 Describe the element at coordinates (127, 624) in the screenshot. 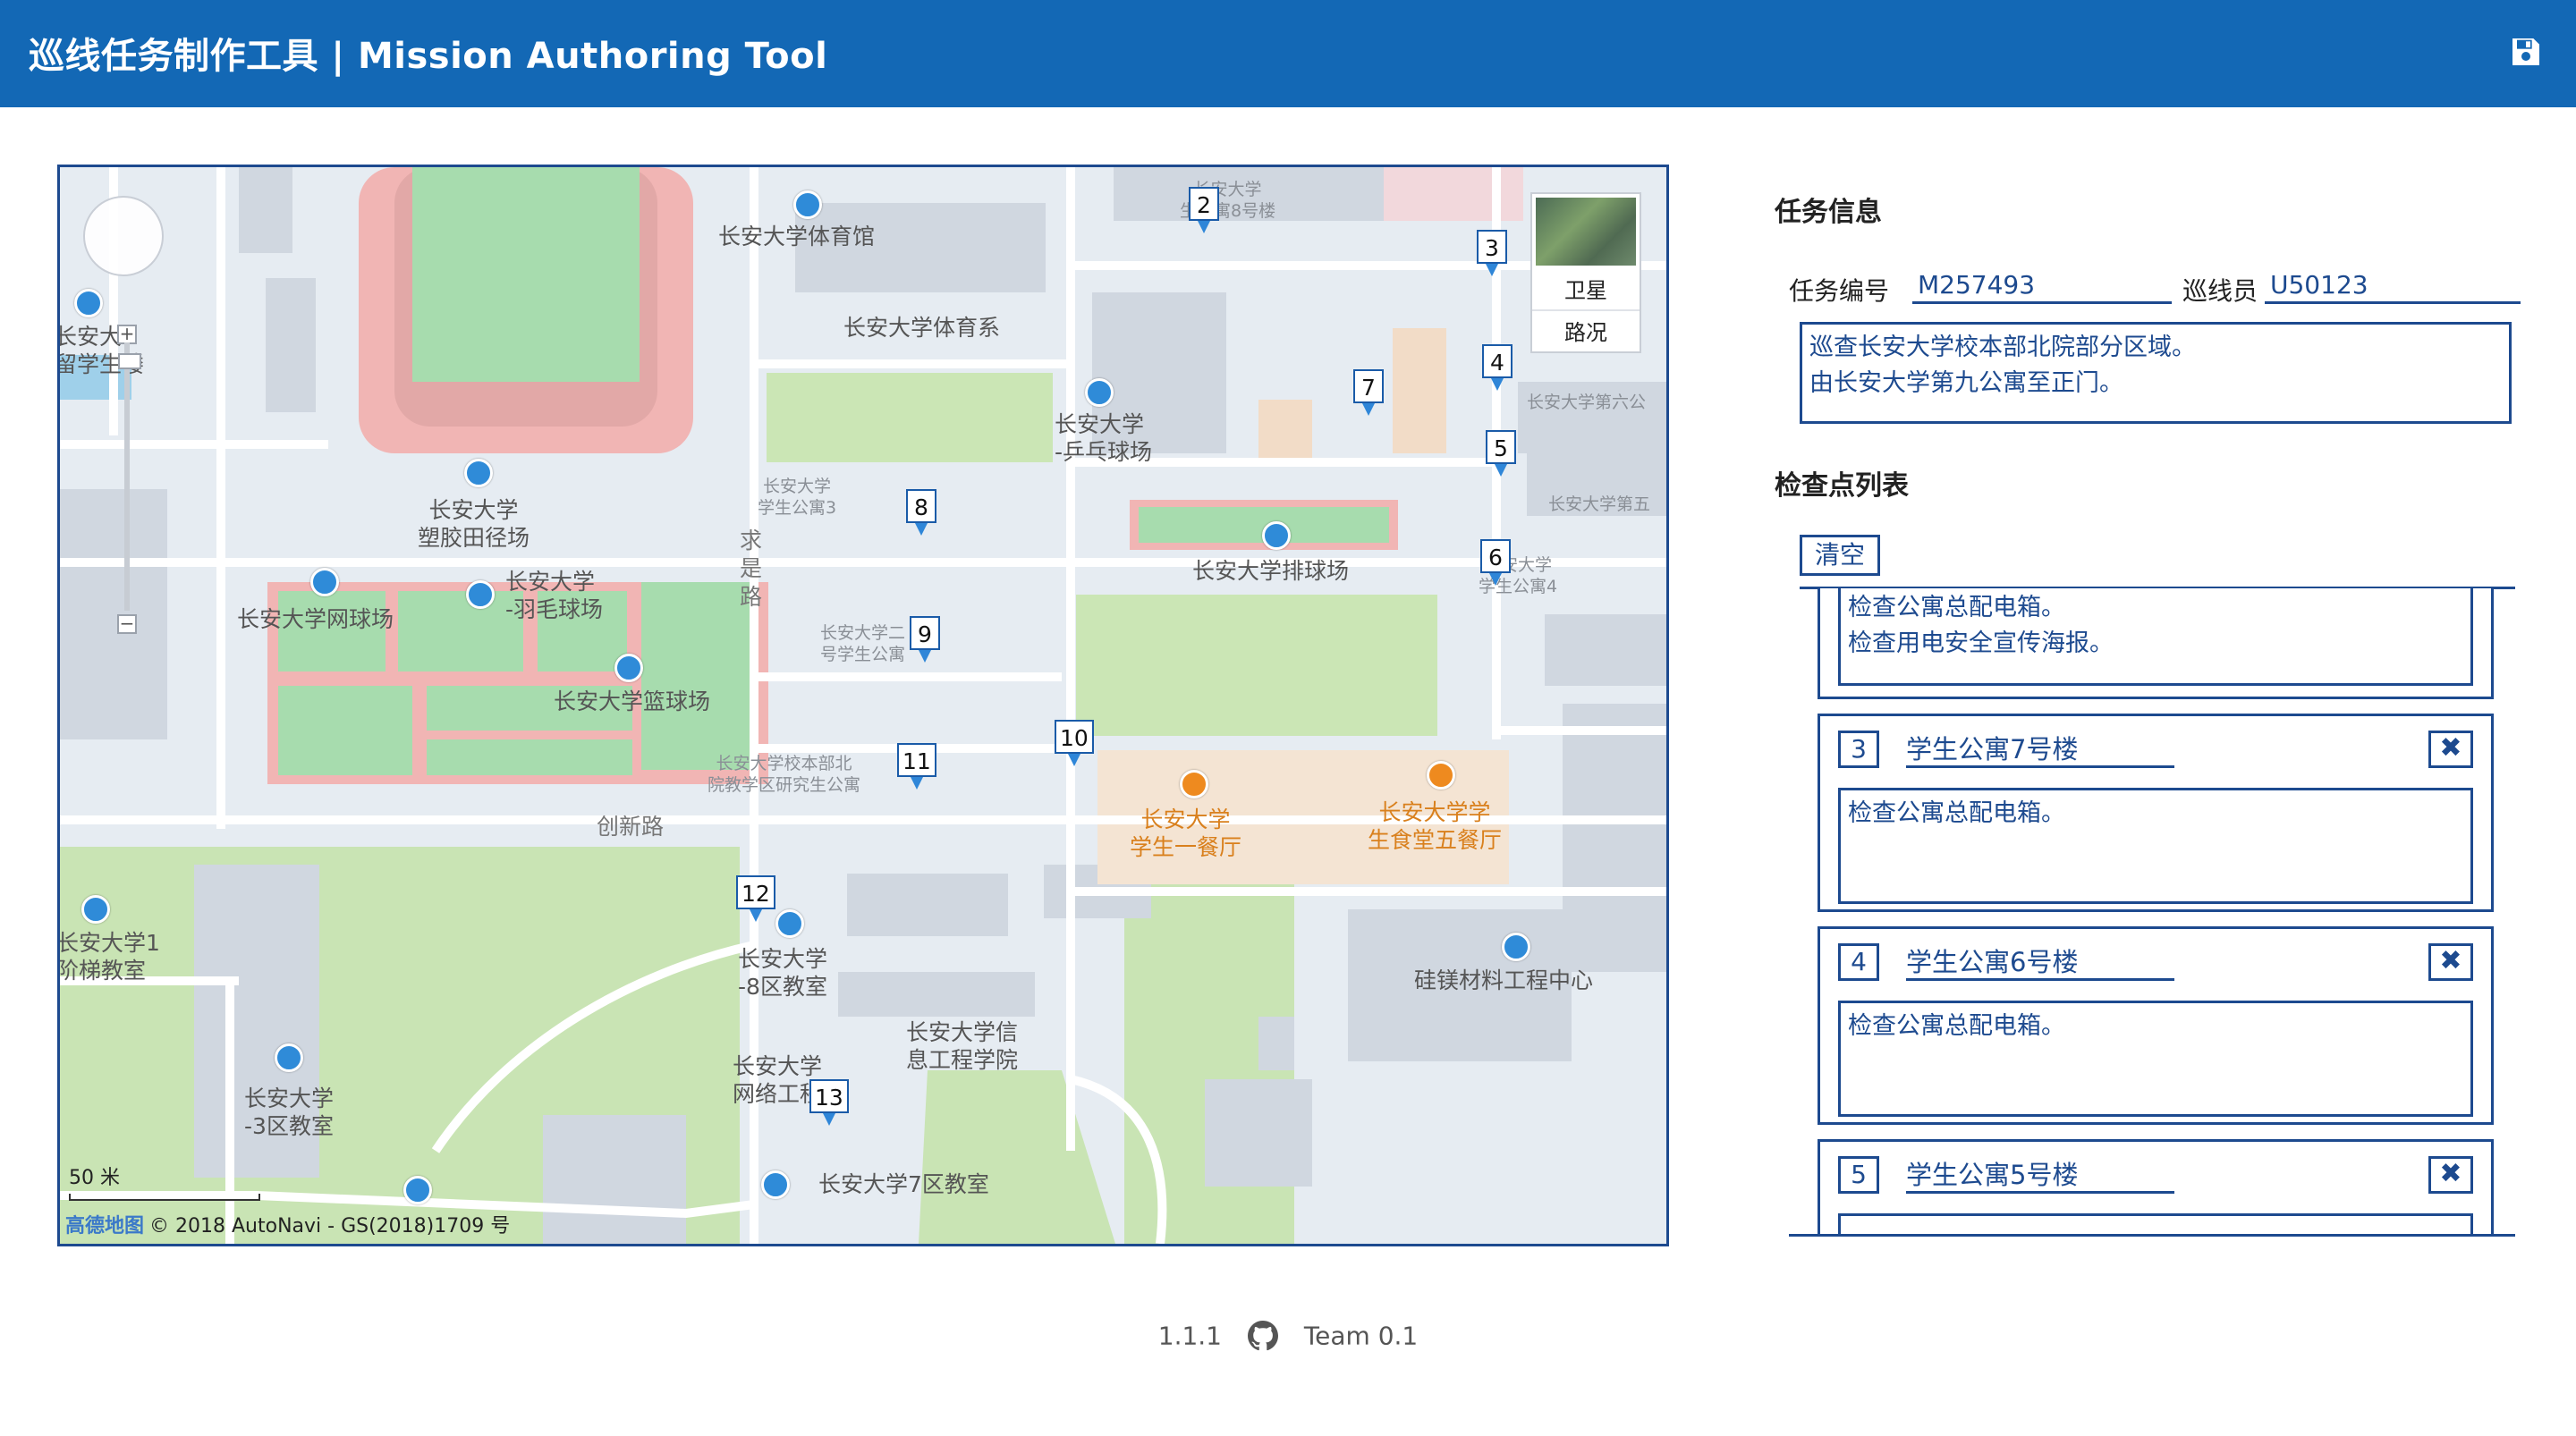

I see `zoom-out-button: −` at that location.